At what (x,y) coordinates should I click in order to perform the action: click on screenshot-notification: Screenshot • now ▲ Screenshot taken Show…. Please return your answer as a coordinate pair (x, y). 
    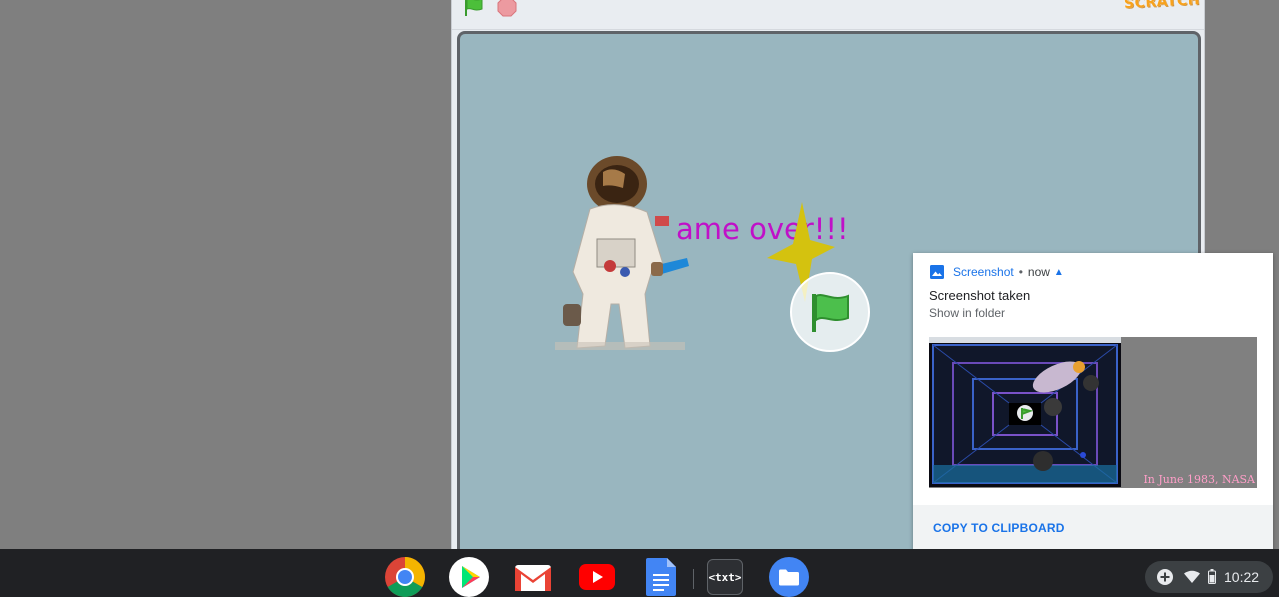
    Looking at the image, I should click on (1093, 402).